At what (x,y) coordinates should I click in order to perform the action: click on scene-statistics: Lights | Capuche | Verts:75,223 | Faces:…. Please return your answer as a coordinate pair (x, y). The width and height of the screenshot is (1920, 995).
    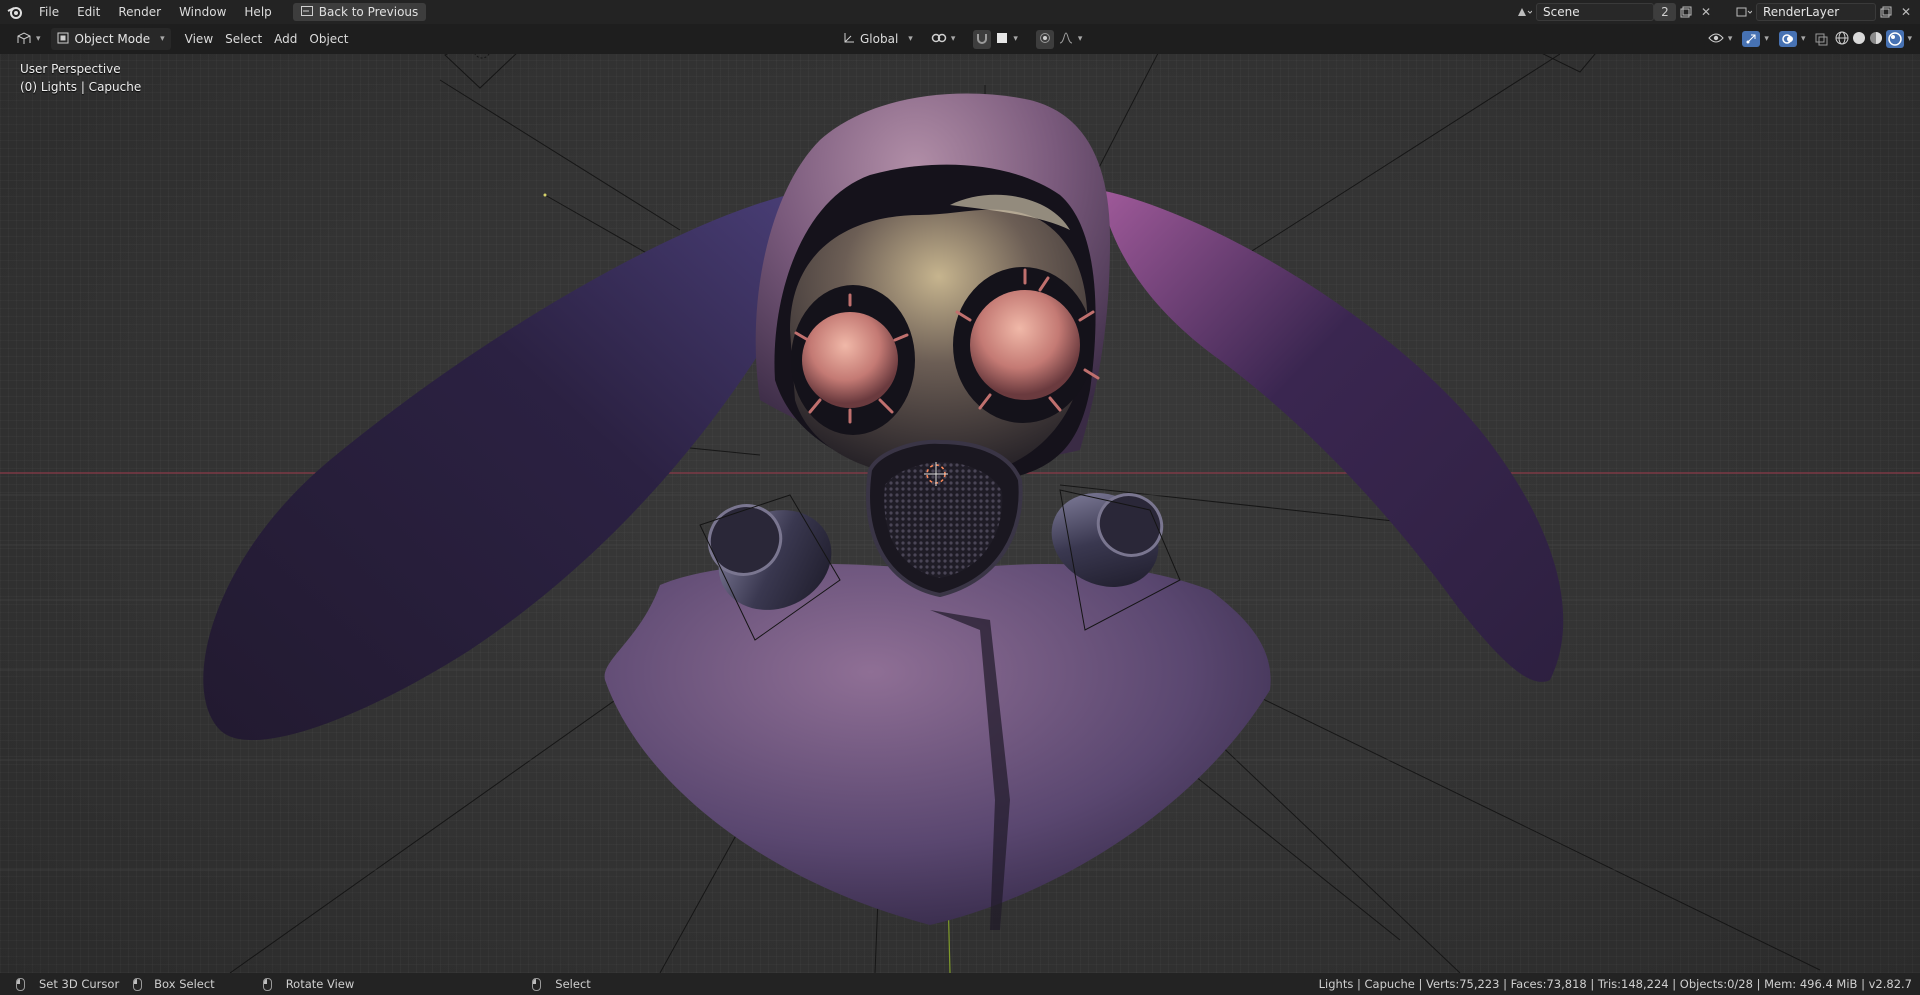
    Looking at the image, I should click on (1615, 984).